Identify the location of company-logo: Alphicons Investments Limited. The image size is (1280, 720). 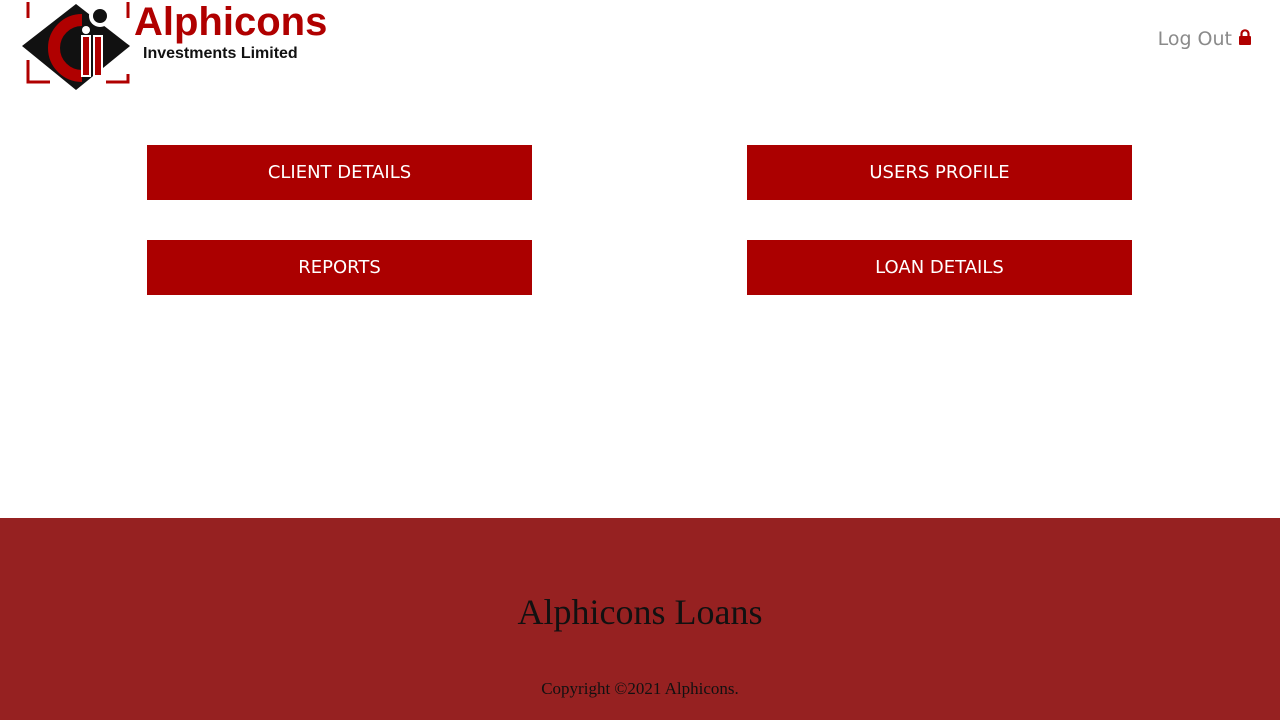
(180, 47).